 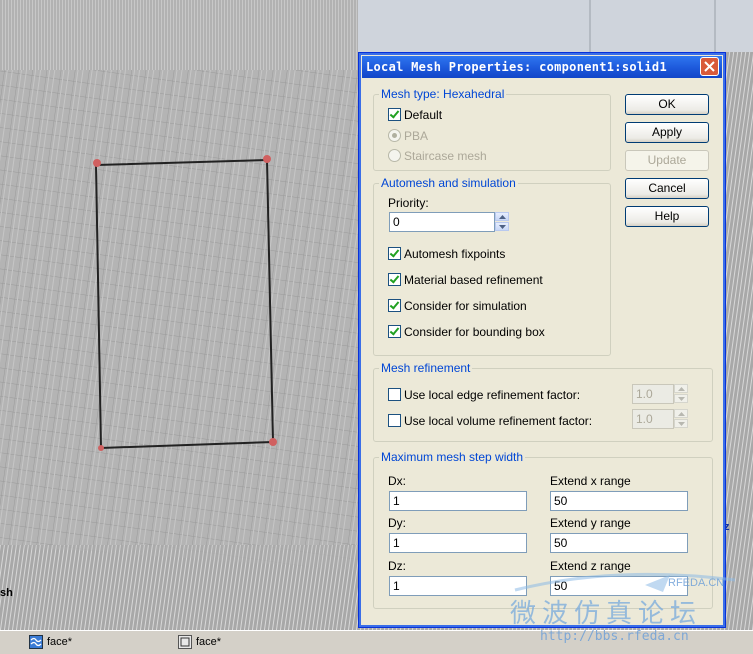 What do you see at coordinates (590, 481) in the screenshot?
I see `extend-x-label: Extend x range` at bounding box center [590, 481].